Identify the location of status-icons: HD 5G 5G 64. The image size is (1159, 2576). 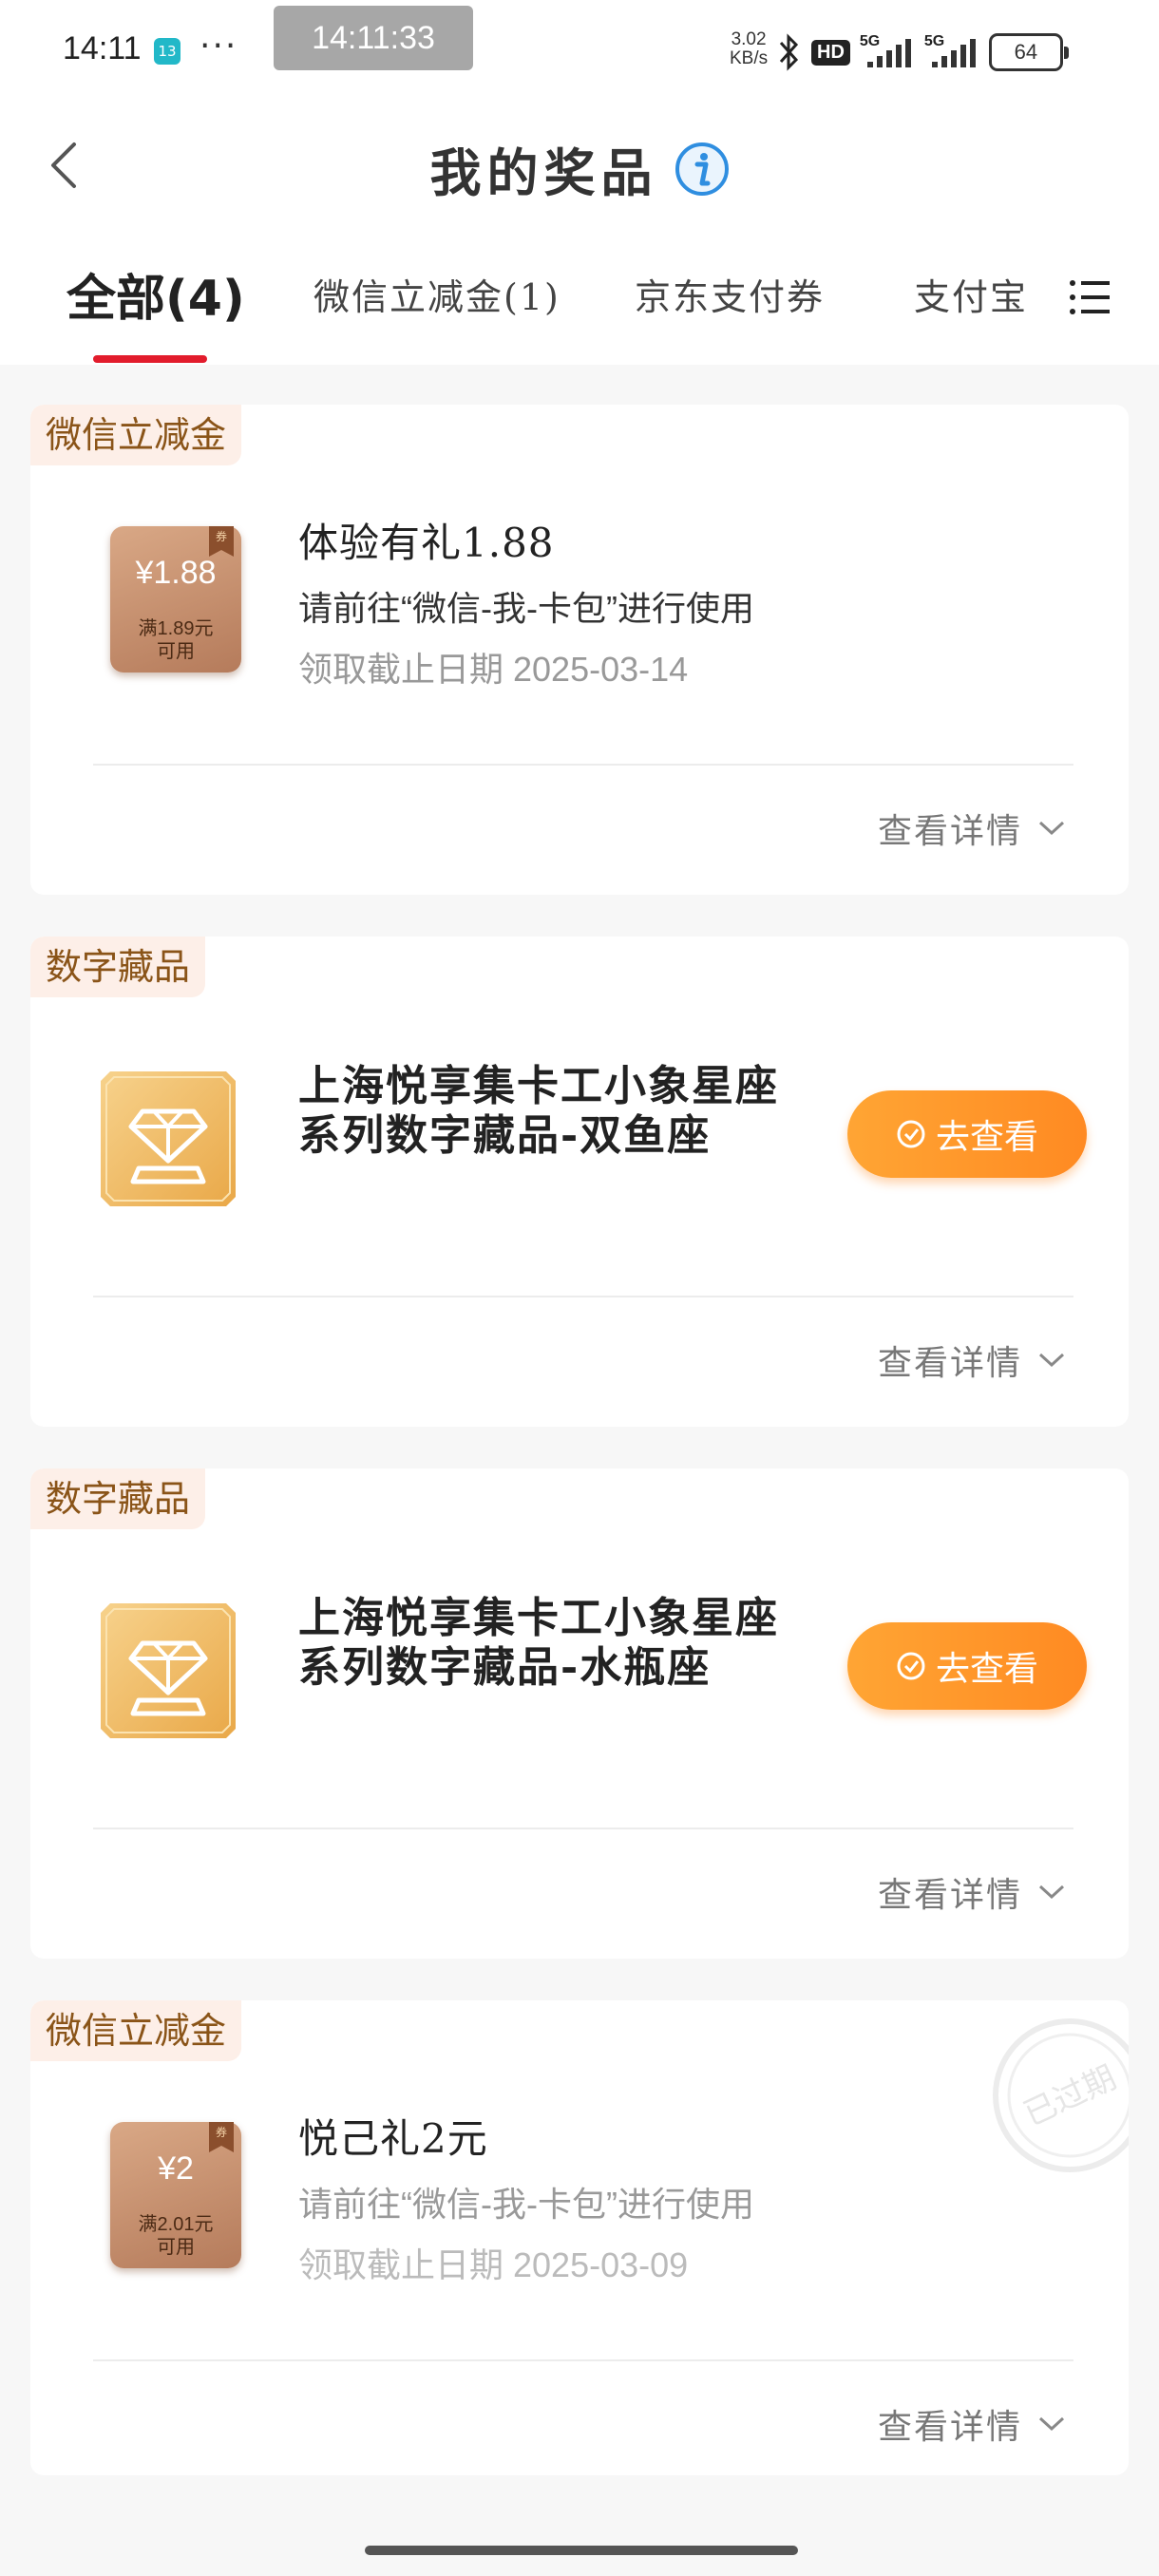
(923, 52).